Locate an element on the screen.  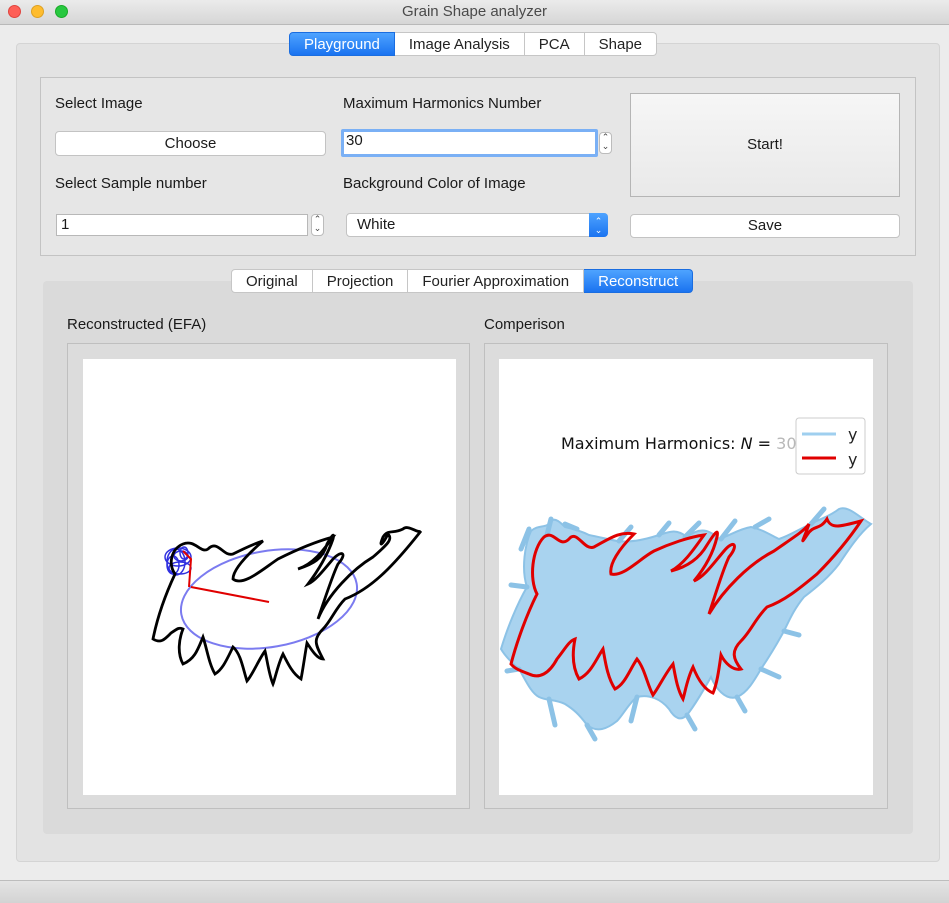
reconstructed-plot-title: Reconstructed (EFA) is located at coordinates (137, 324).